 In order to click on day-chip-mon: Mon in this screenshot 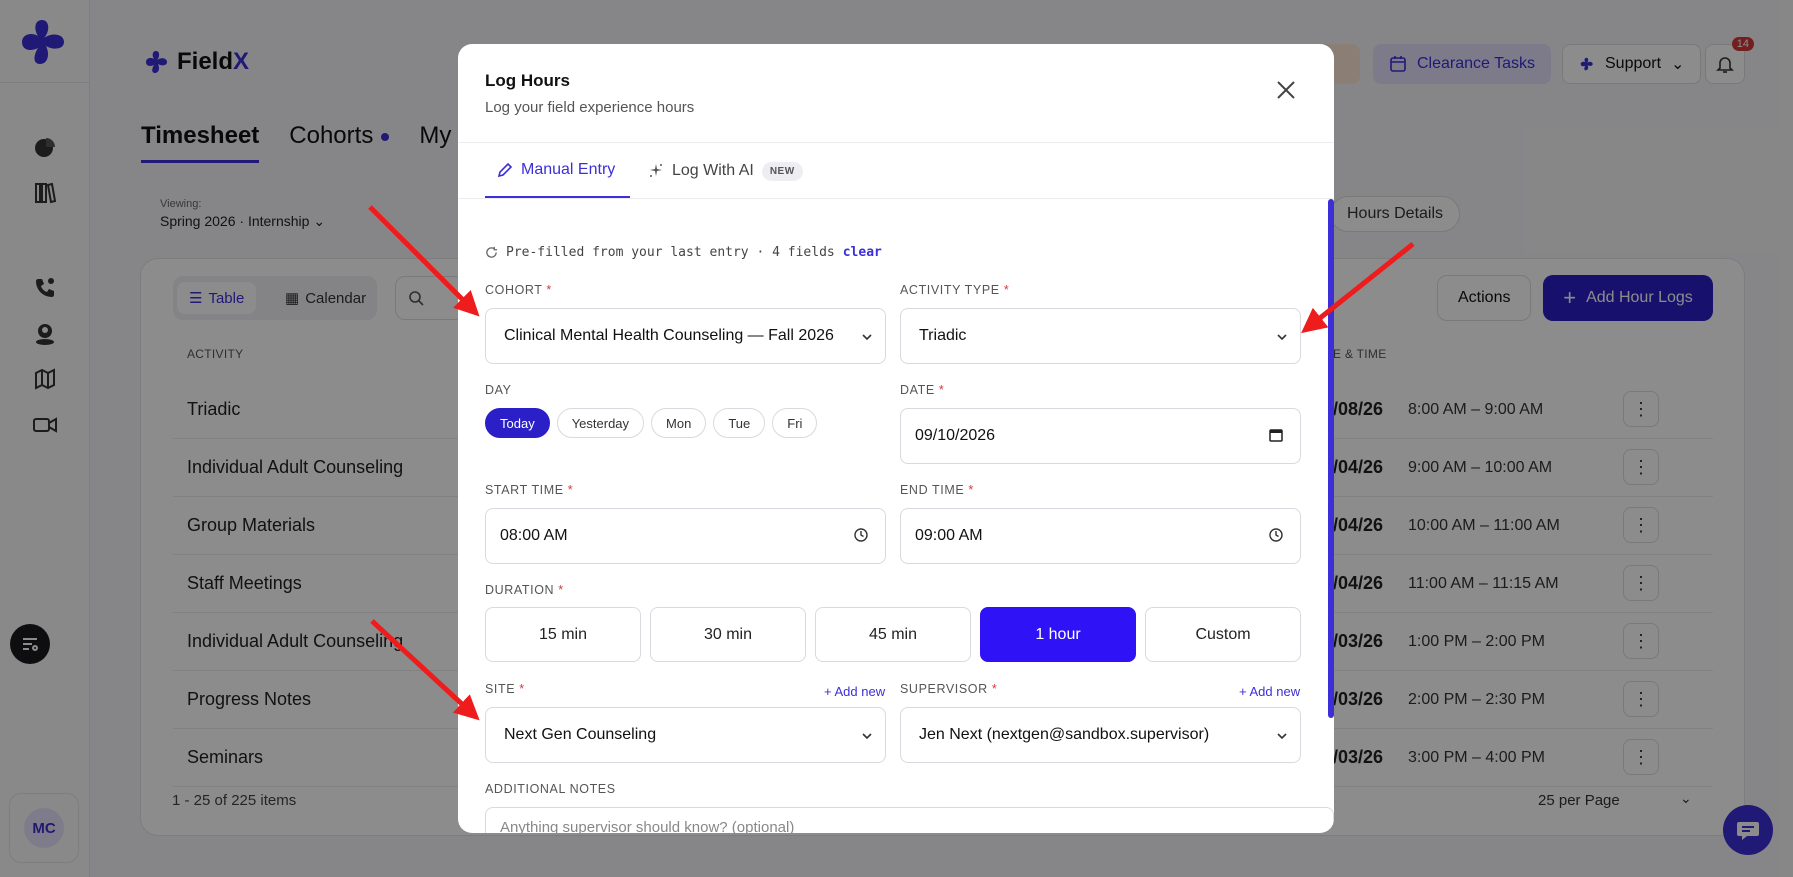, I will do `click(679, 423)`.